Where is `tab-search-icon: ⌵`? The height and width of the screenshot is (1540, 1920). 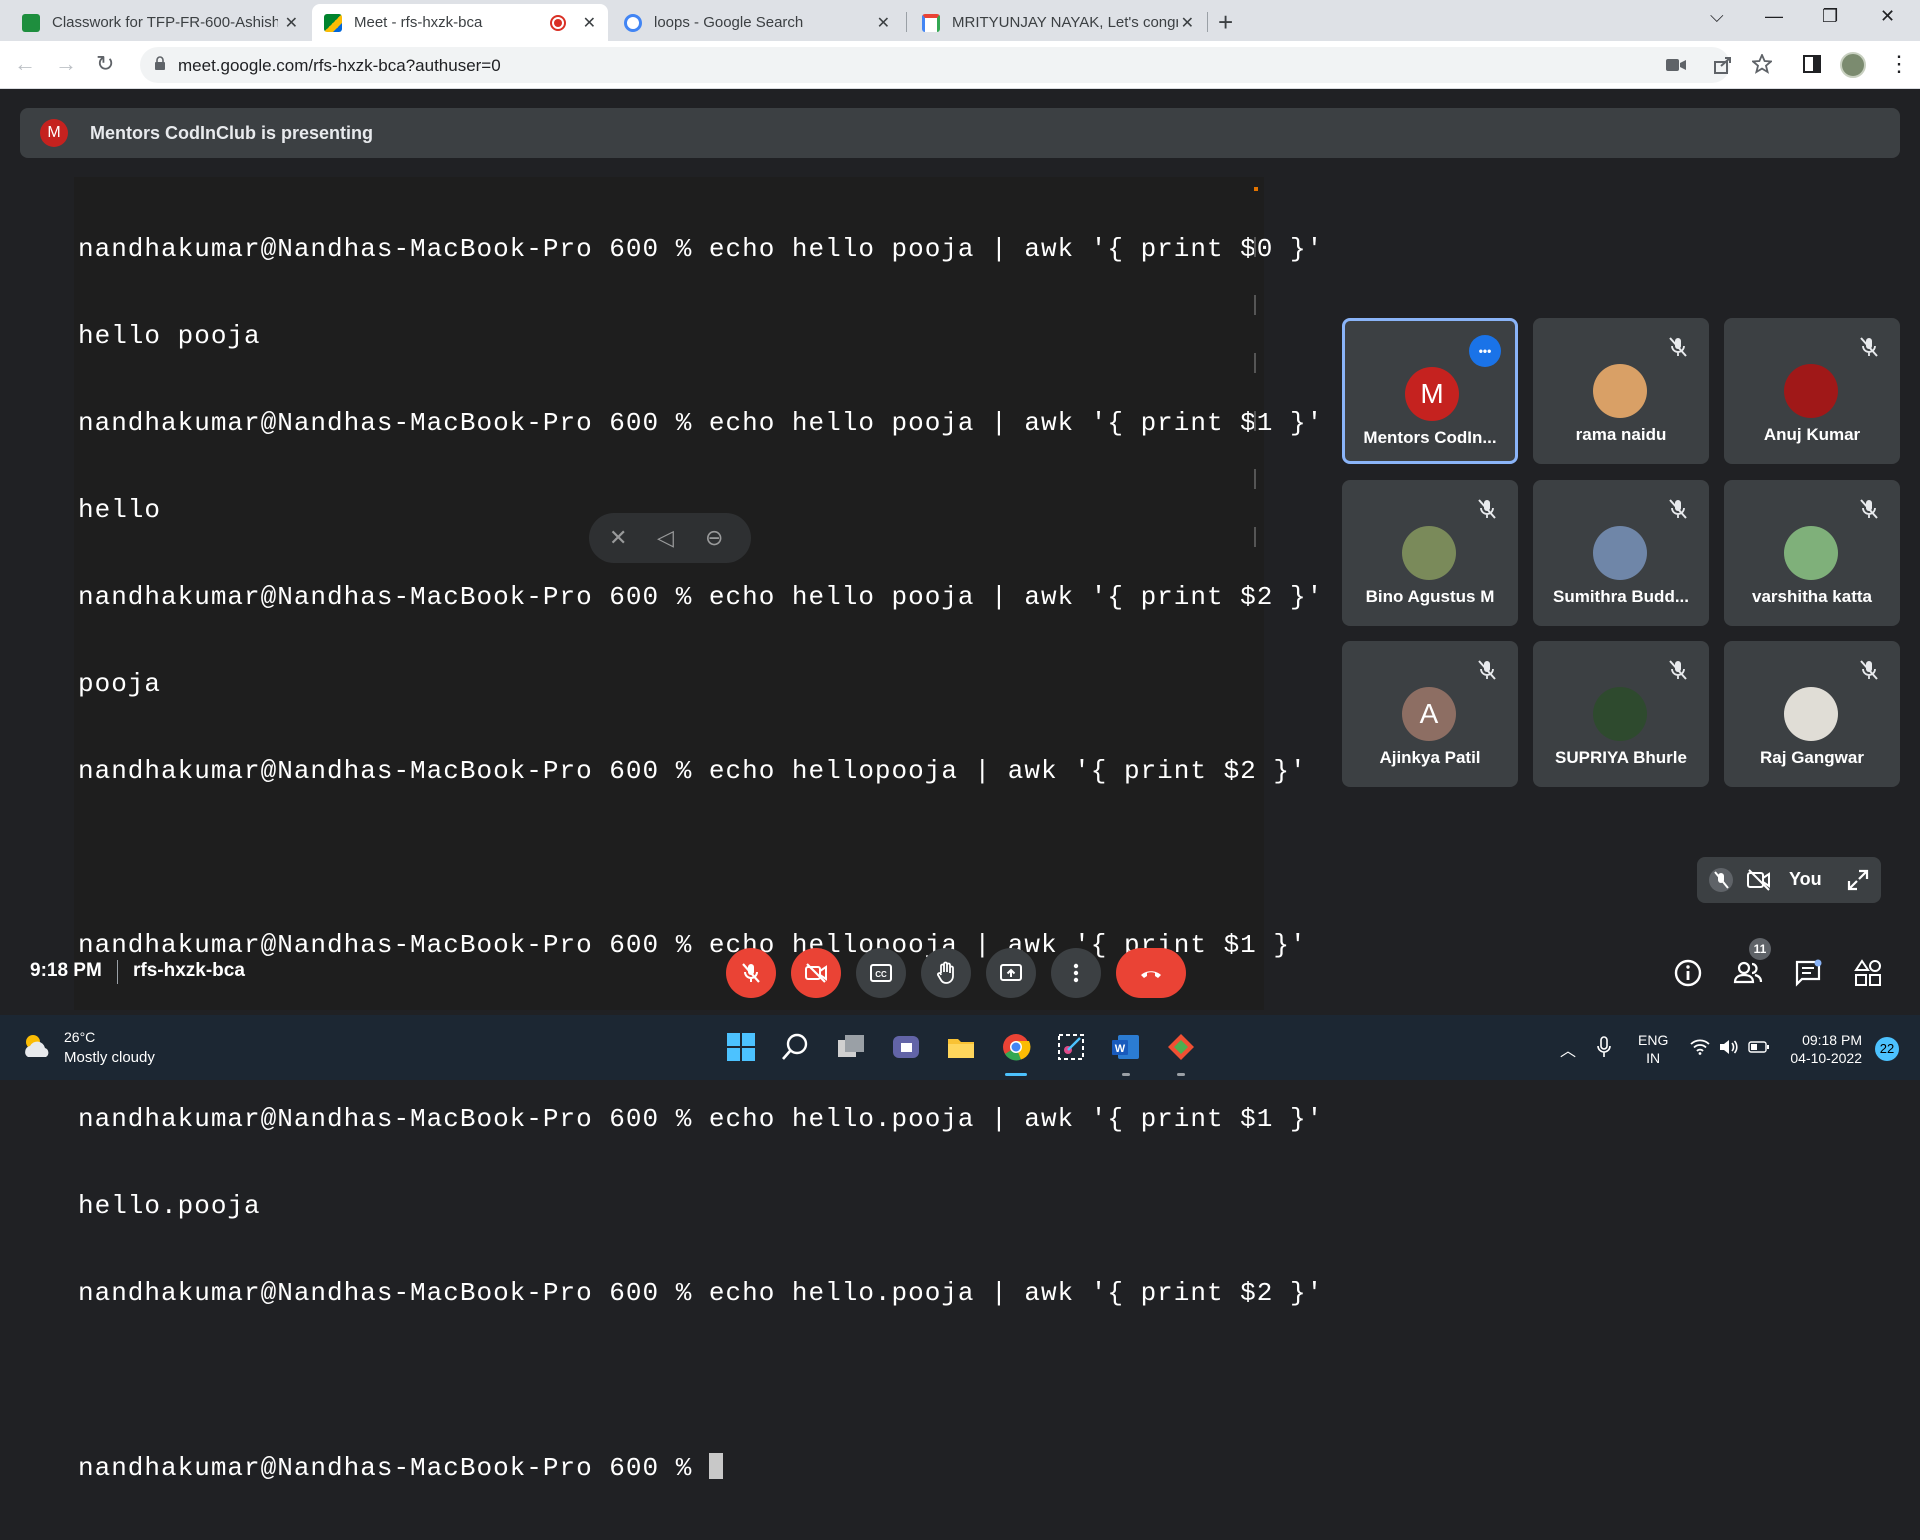
tab-search-icon: ⌵ is located at coordinates (1717, 16).